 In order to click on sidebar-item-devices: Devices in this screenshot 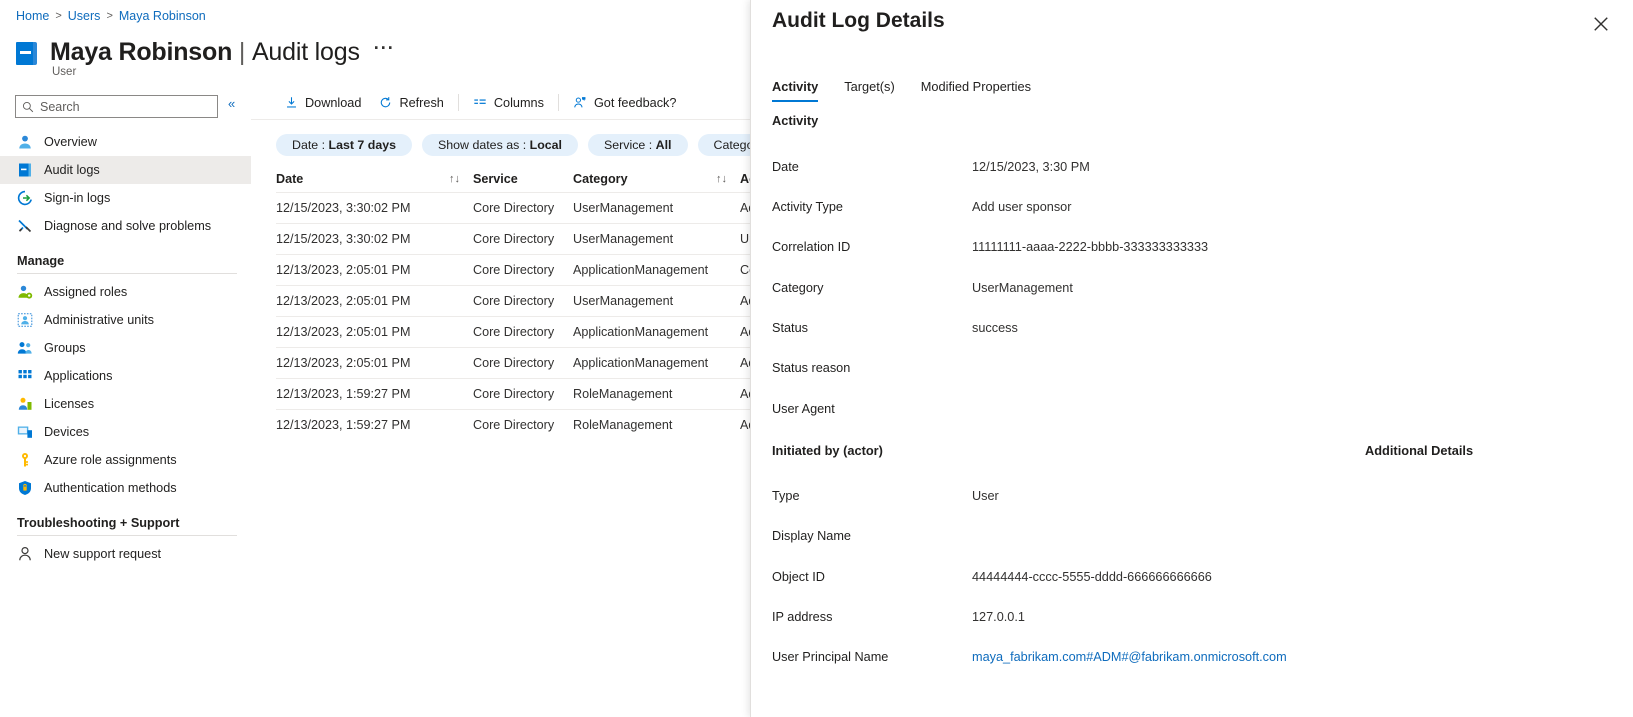, I will do `click(125, 432)`.